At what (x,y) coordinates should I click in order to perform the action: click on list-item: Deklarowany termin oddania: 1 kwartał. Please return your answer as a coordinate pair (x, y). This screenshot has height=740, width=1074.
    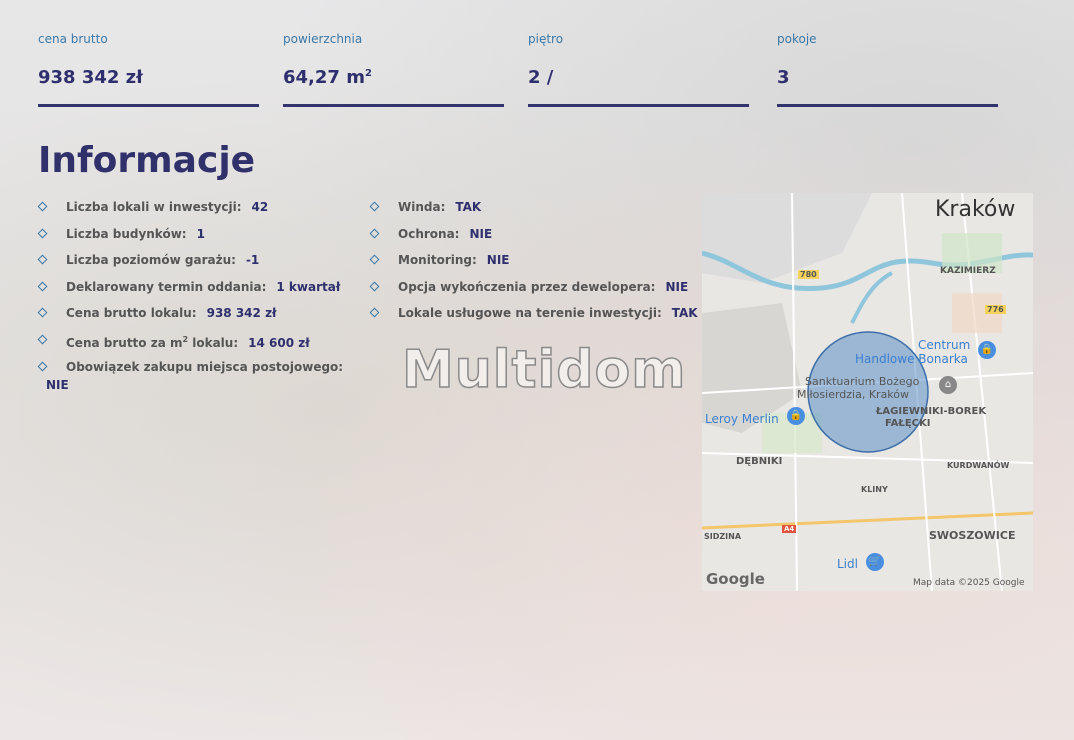
    Looking at the image, I should click on (197, 292).